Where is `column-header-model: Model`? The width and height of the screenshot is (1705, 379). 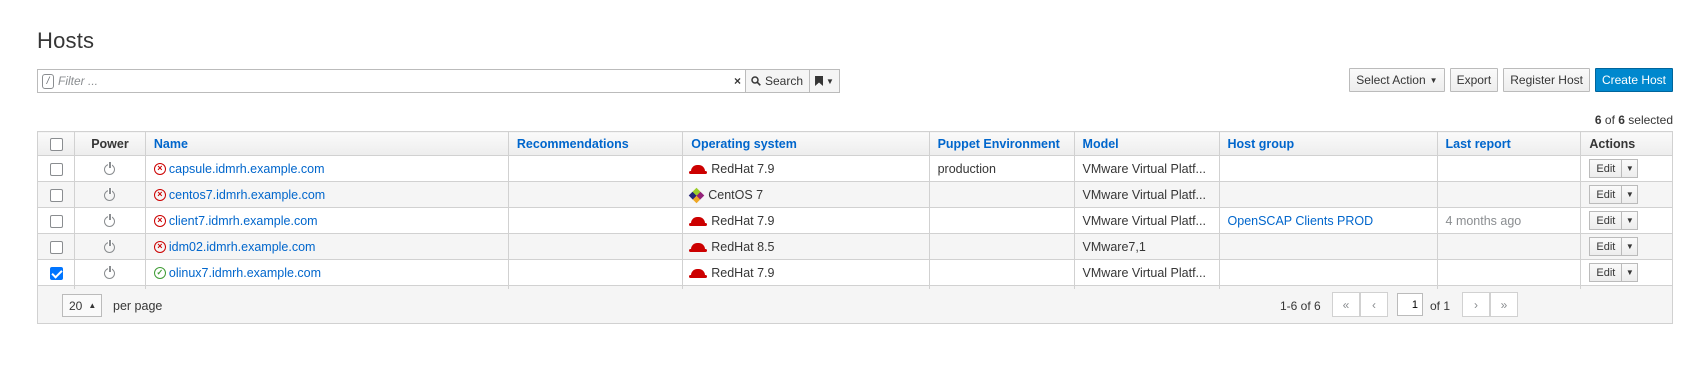 column-header-model: Model is located at coordinates (1146, 143).